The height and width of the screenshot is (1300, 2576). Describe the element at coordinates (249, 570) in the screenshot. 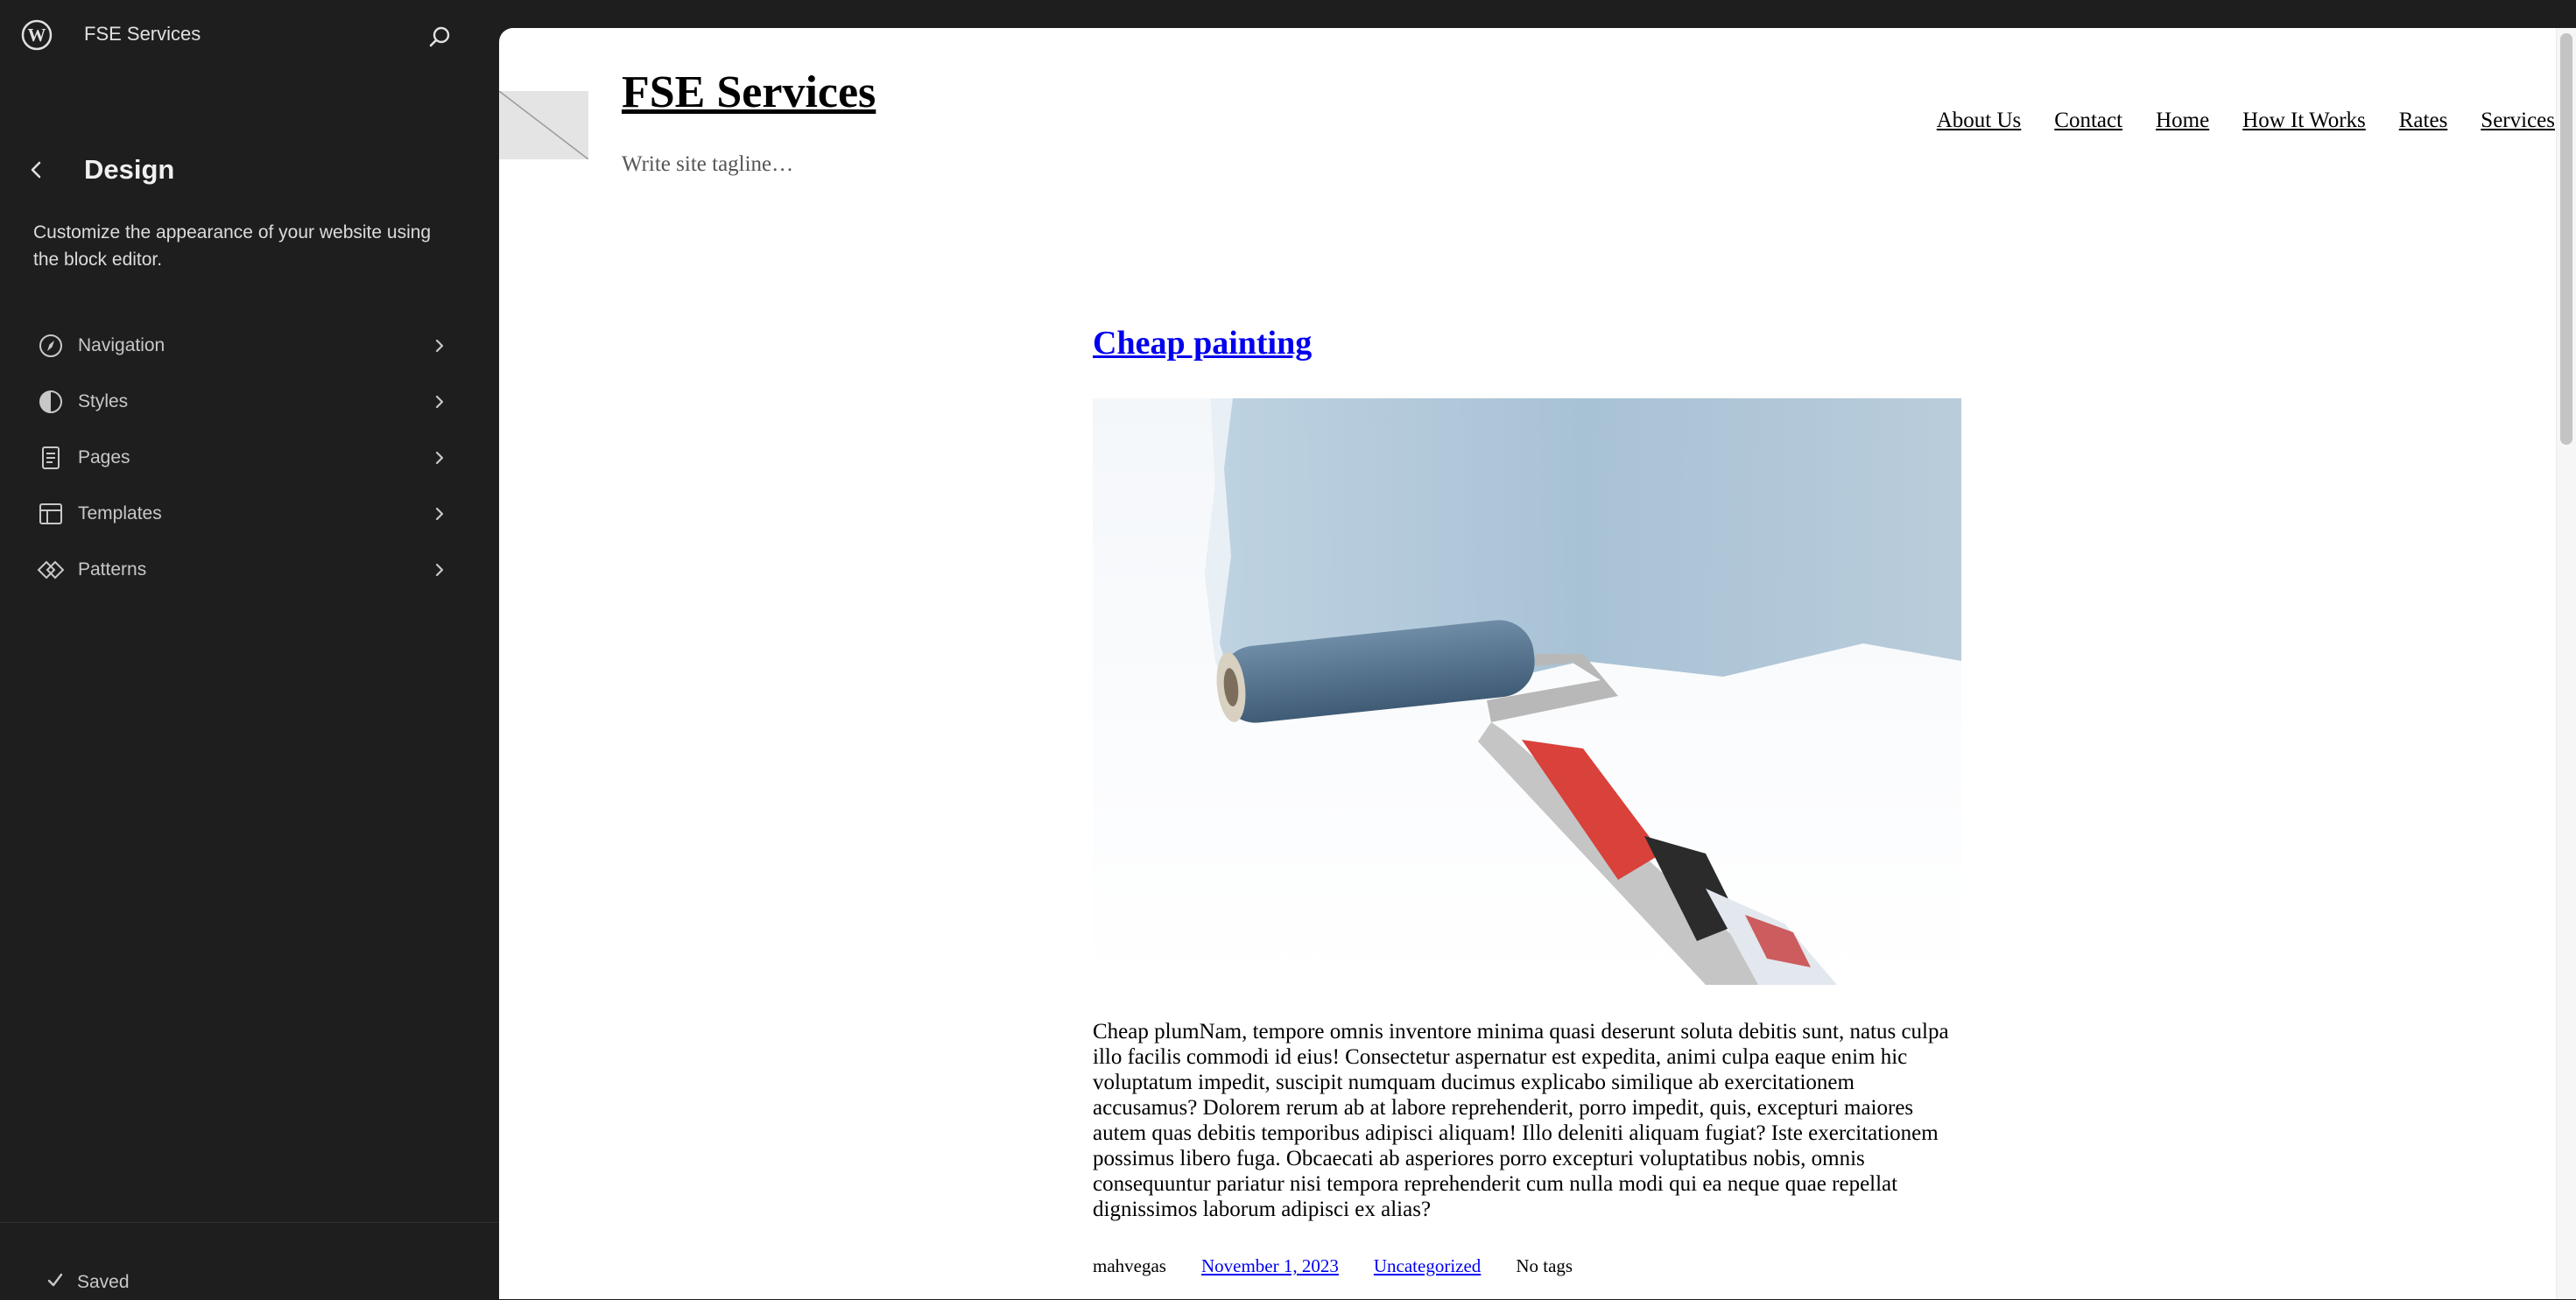

I see `menu-item-patterns: Patterns` at that location.